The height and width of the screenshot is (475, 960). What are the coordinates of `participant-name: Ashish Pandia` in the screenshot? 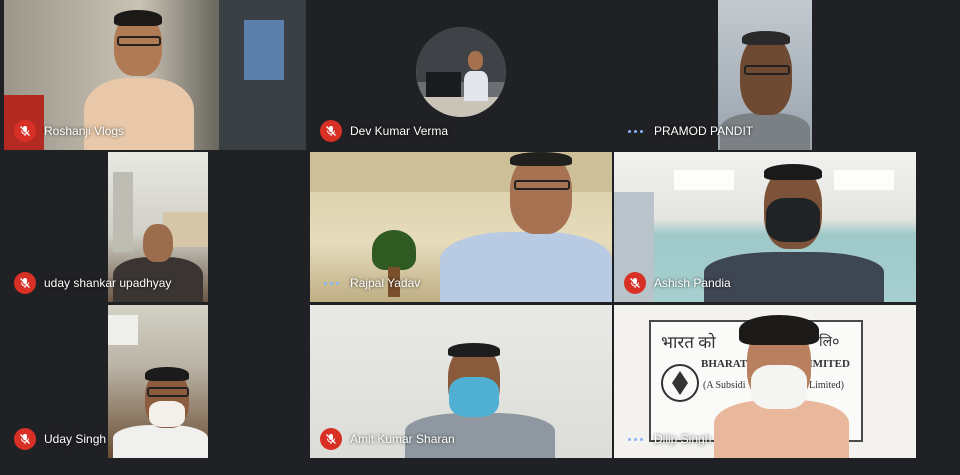 It's located at (692, 283).